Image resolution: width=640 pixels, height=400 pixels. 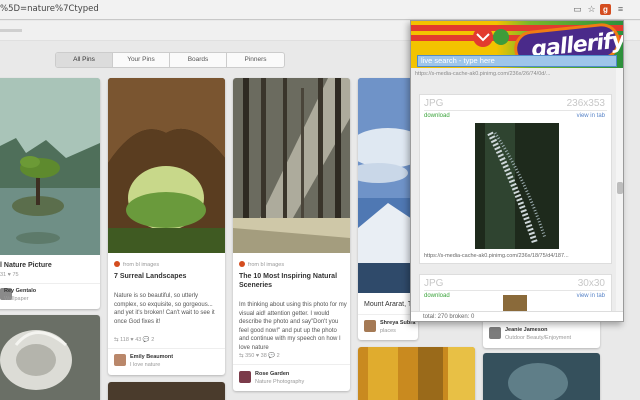 What do you see at coordinates (151, 357) in the screenshot?
I see `pinner-name: Emily Beaumont` at bounding box center [151, 357].